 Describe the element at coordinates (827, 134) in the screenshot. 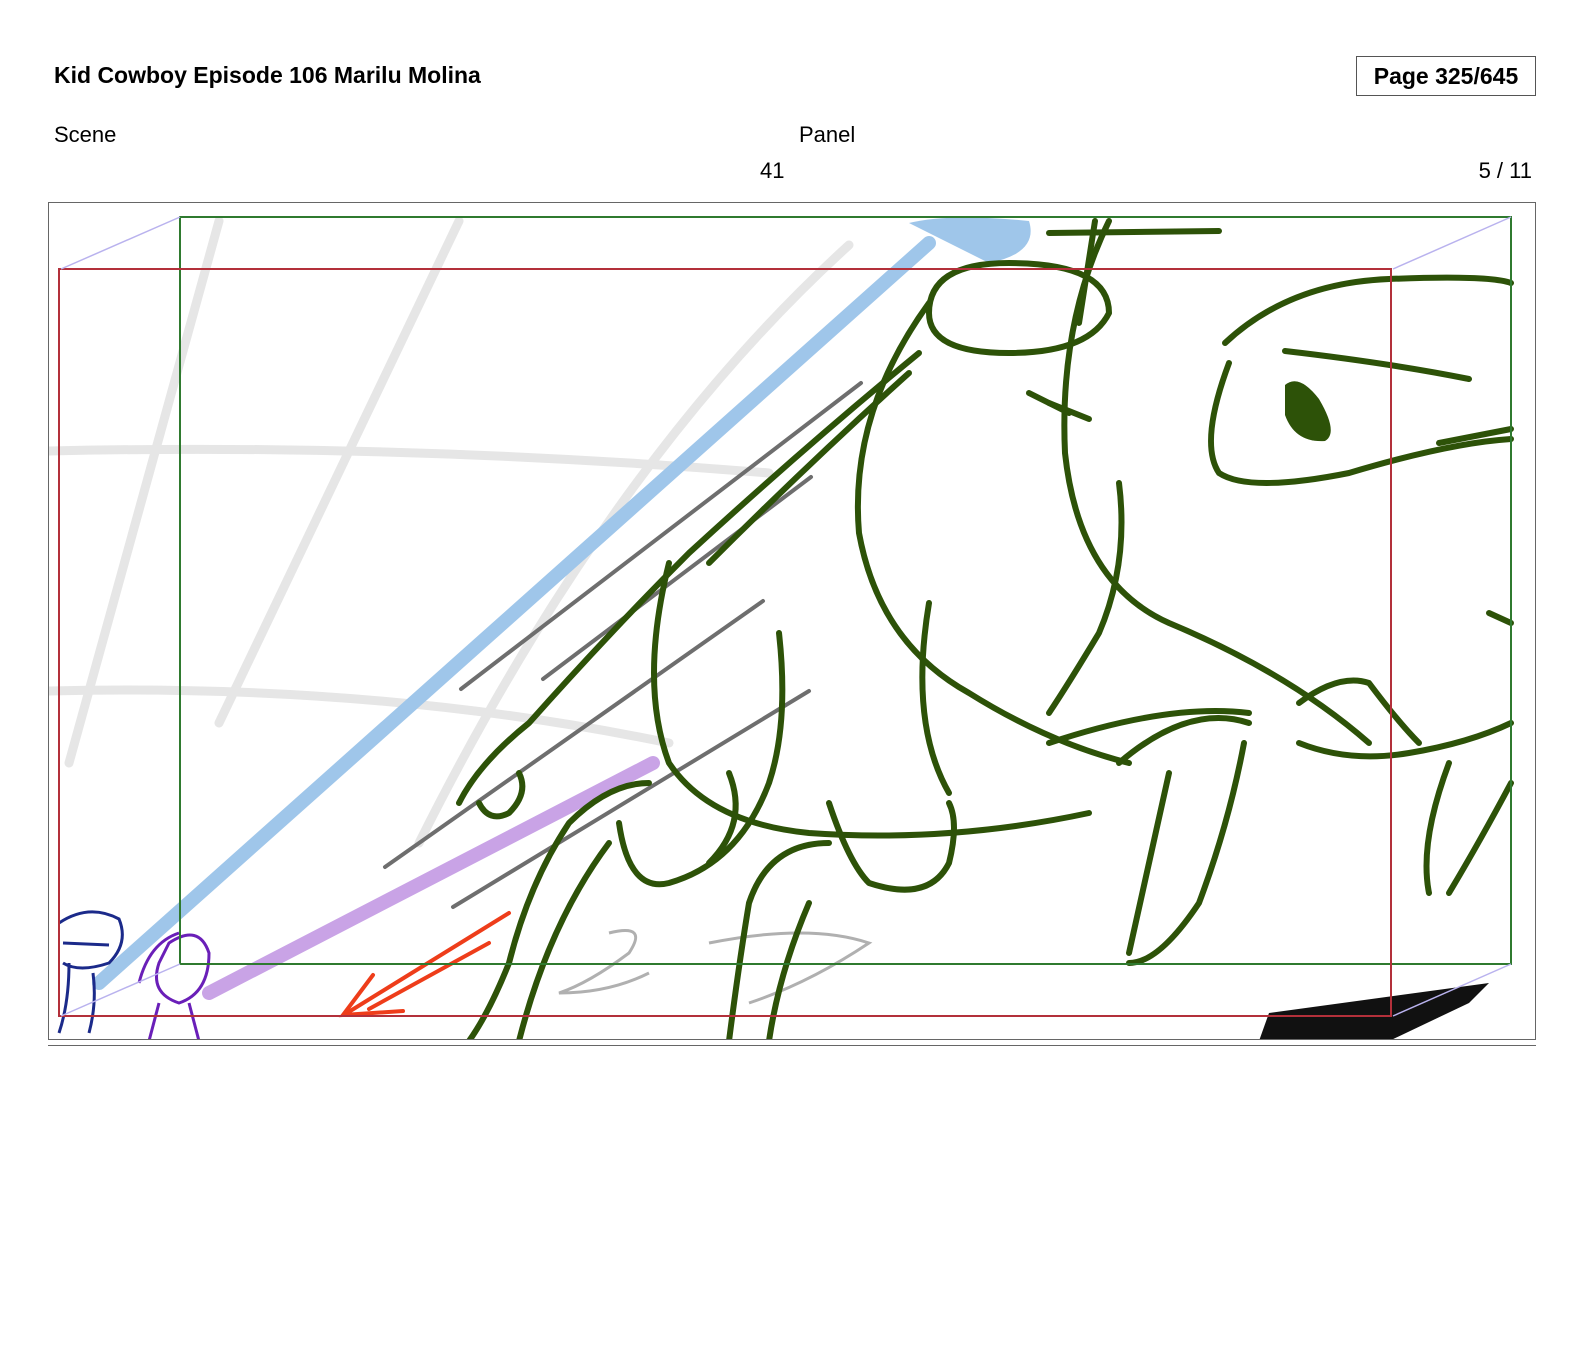

I see `panel-label: Panel` at that location.